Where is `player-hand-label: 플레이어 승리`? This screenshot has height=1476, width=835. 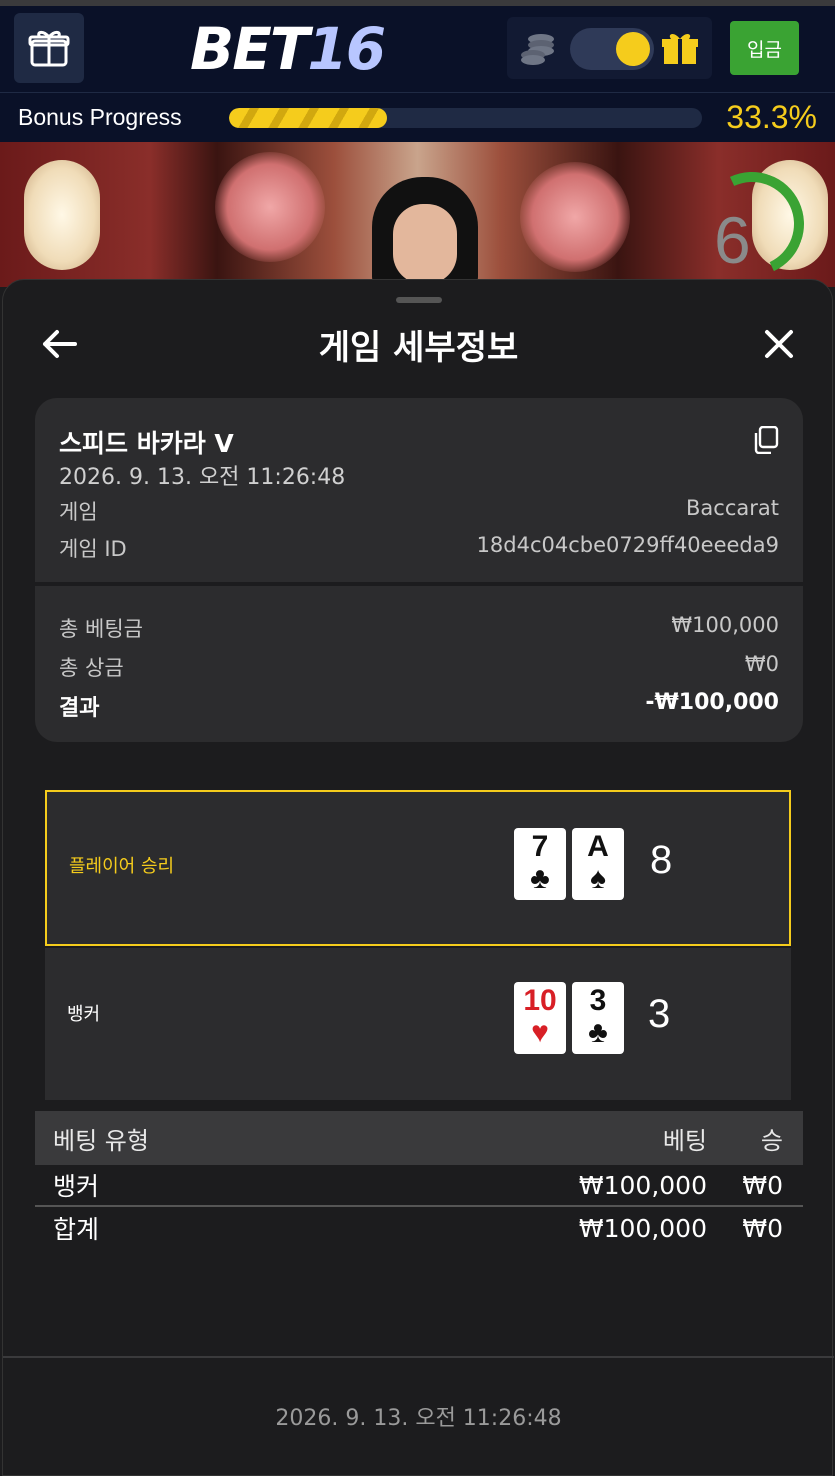
player-hand-label: 플레이어 승리 is located at coordinates (122, 866).